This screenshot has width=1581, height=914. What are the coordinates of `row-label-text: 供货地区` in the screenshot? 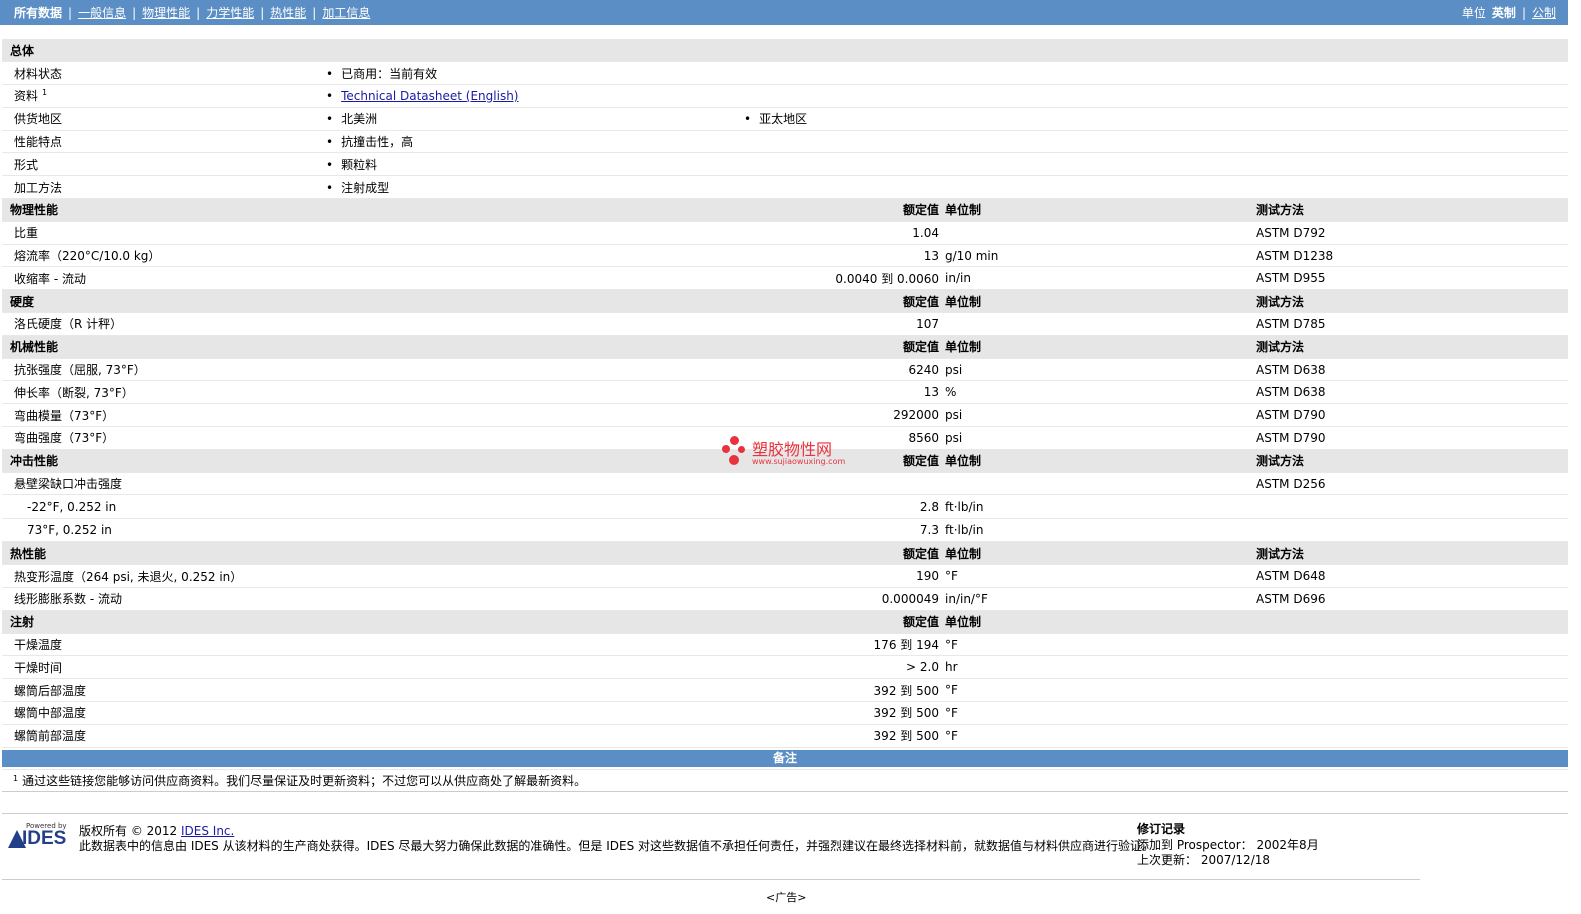 It's located at (38, 119).